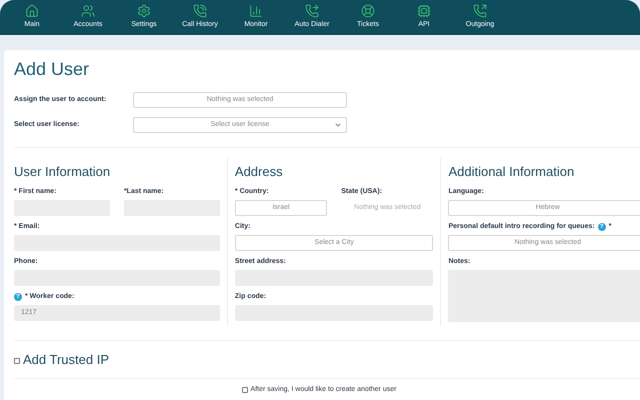 The height and width of the screenshot is (400, 640). What do you see at coordinates (424, 11) in the screenshot?
I see `chip-icon` at bounding box center [424, 11].